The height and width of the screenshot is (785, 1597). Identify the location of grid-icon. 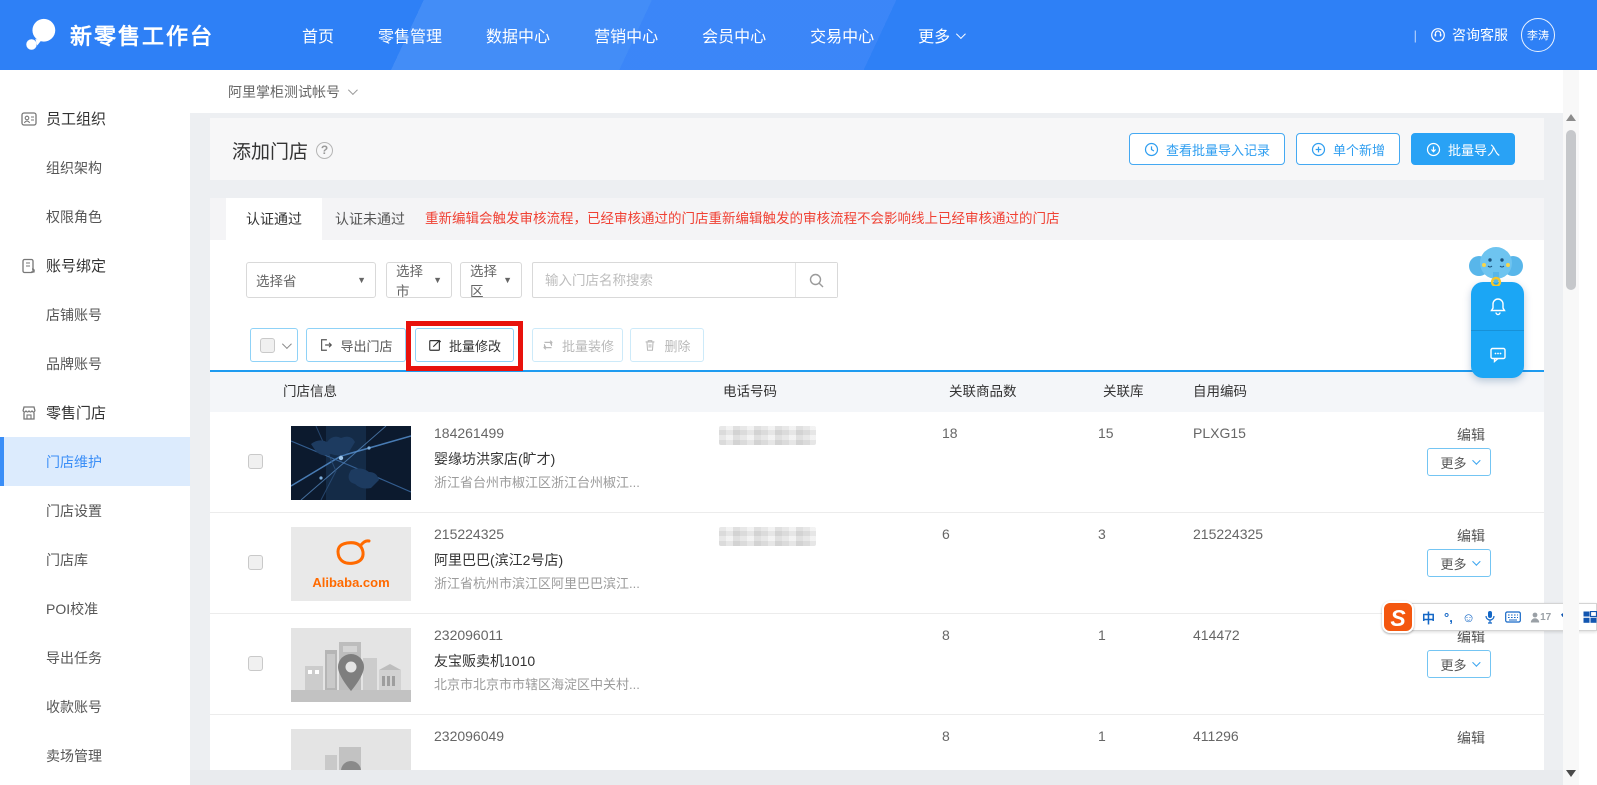
(1590, 616).